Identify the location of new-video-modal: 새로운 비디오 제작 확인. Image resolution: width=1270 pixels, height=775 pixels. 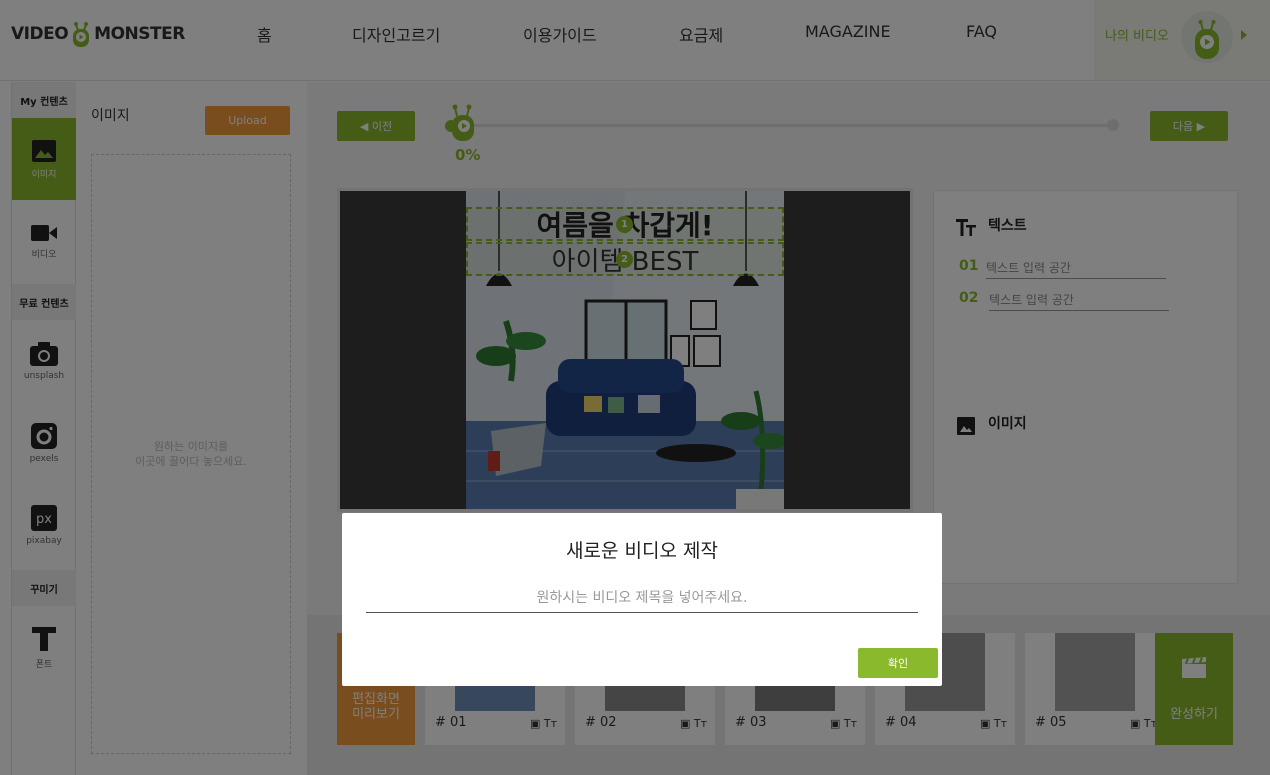
(642, 599).